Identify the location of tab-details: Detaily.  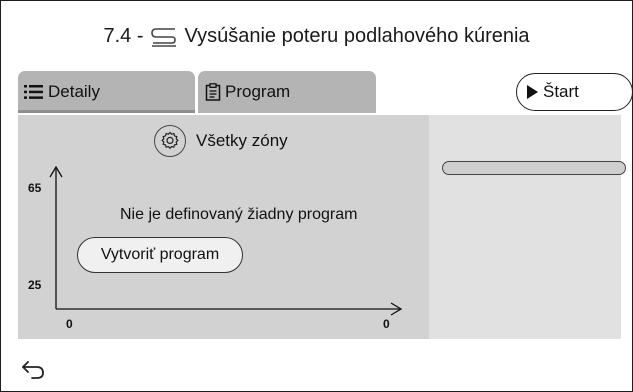
(106, 92).